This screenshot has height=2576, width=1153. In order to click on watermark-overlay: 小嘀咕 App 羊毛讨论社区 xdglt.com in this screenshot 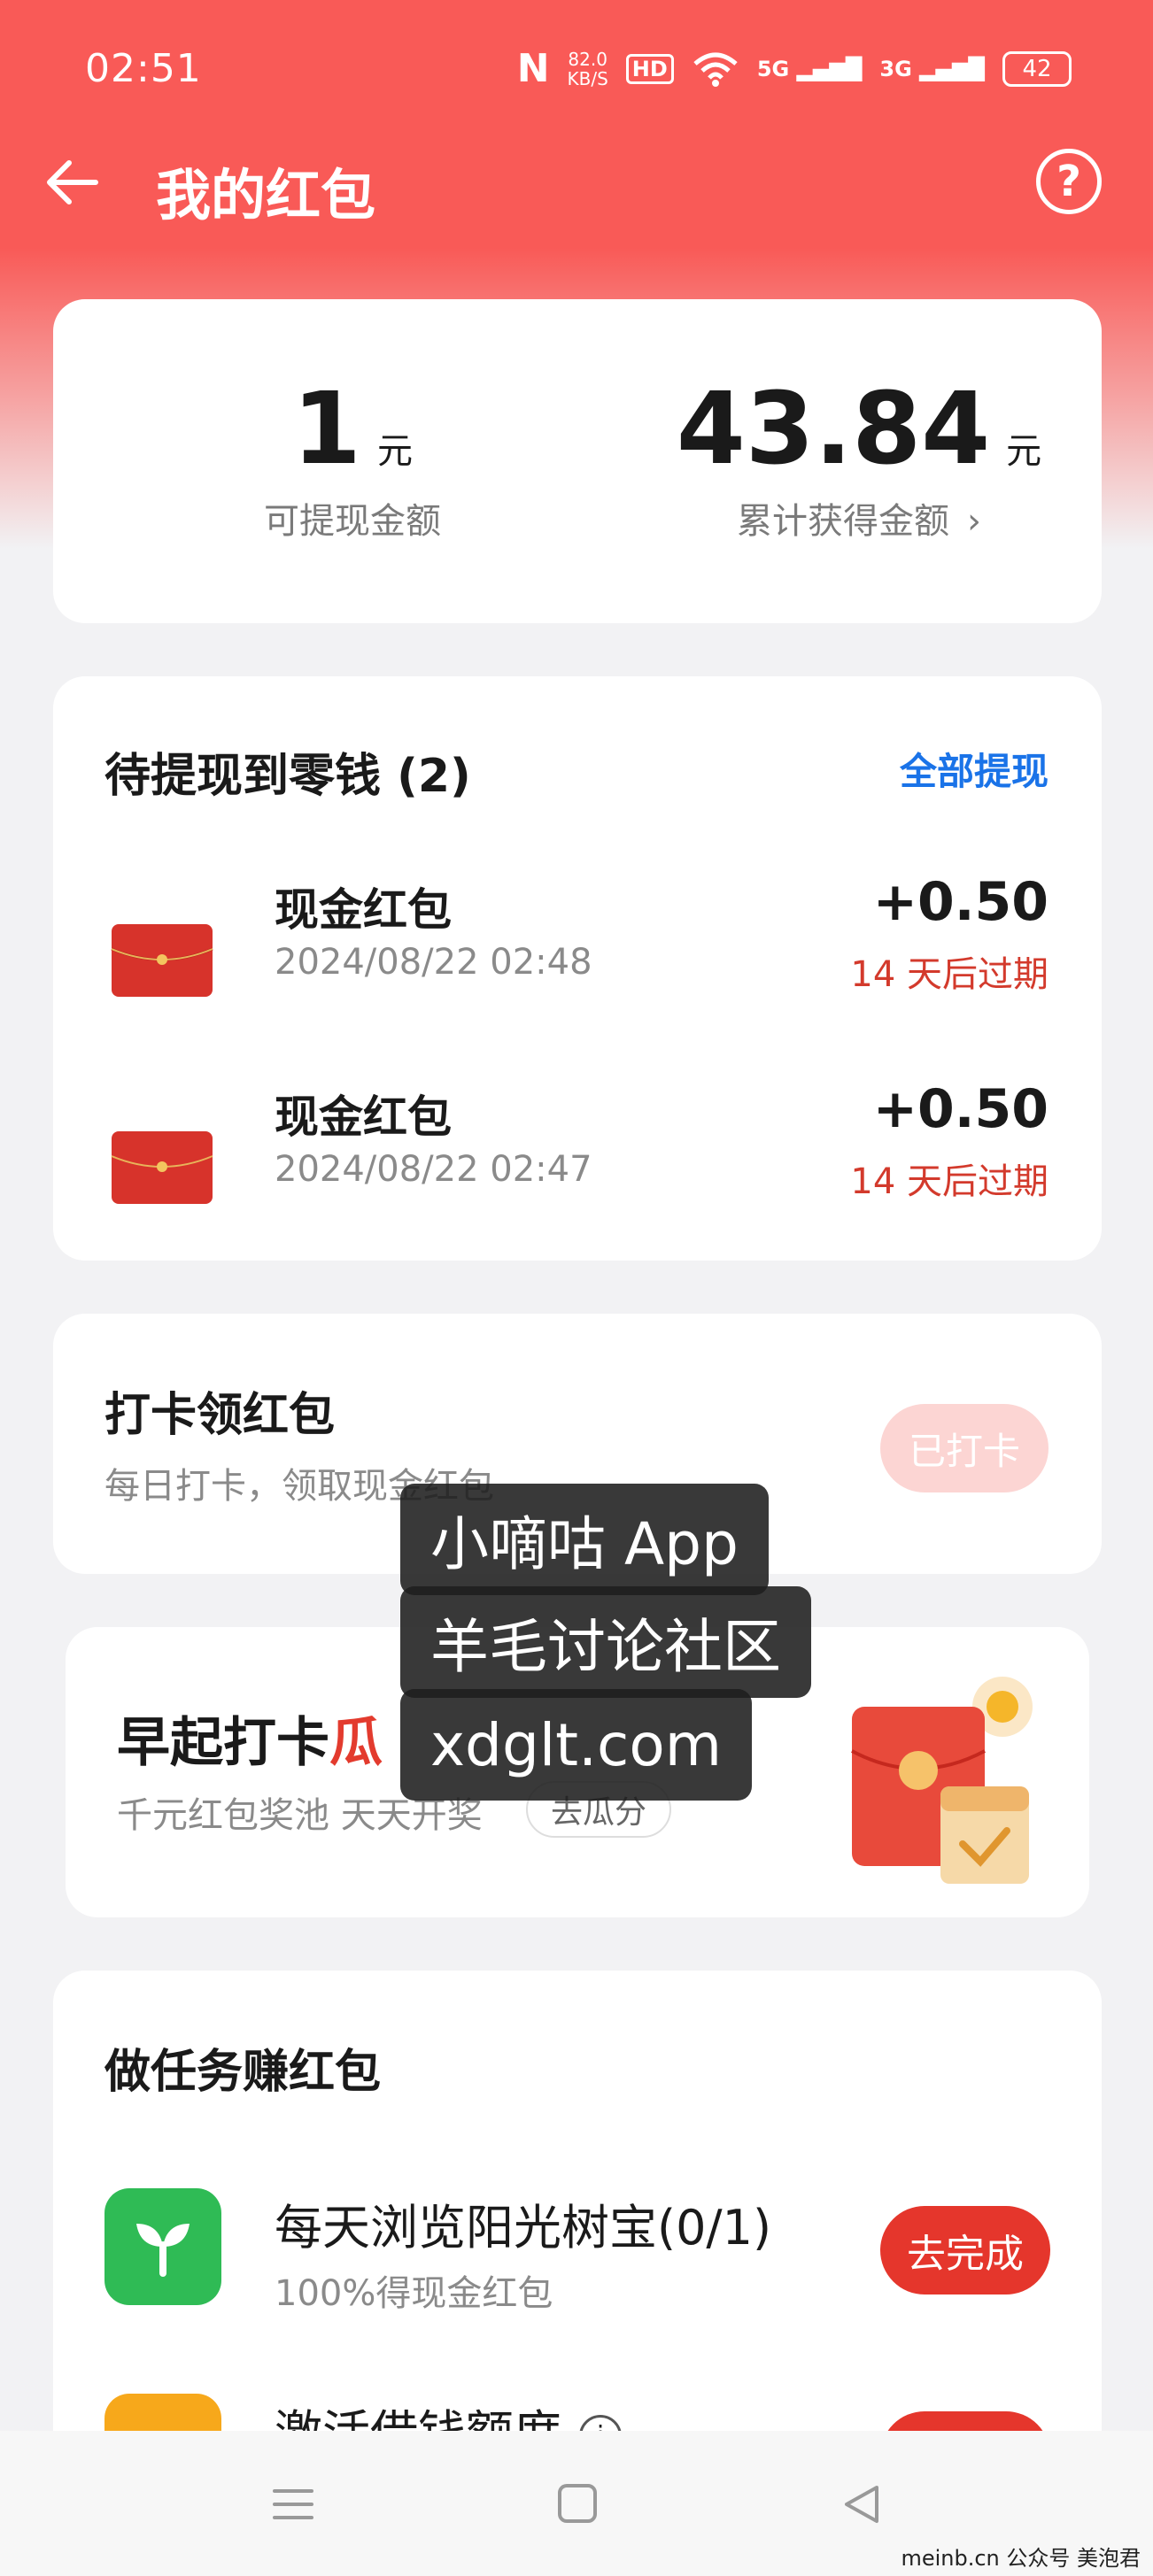, I will do `click(643, 1652)`.